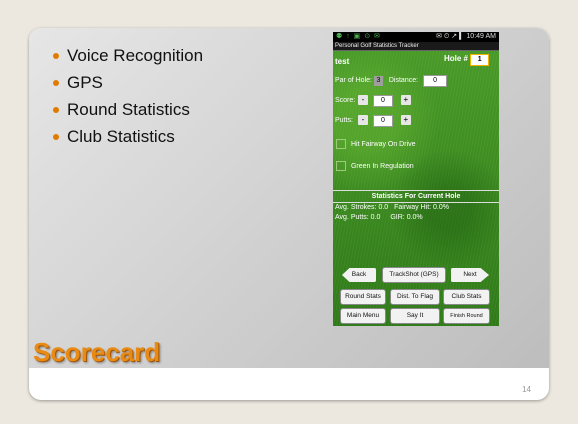 The width and height of the screenshot is (578, 424). What do you see at coordinates (359, 275) in the screenshot?
I see `back-button: Back` at bounding box center [359, 275].